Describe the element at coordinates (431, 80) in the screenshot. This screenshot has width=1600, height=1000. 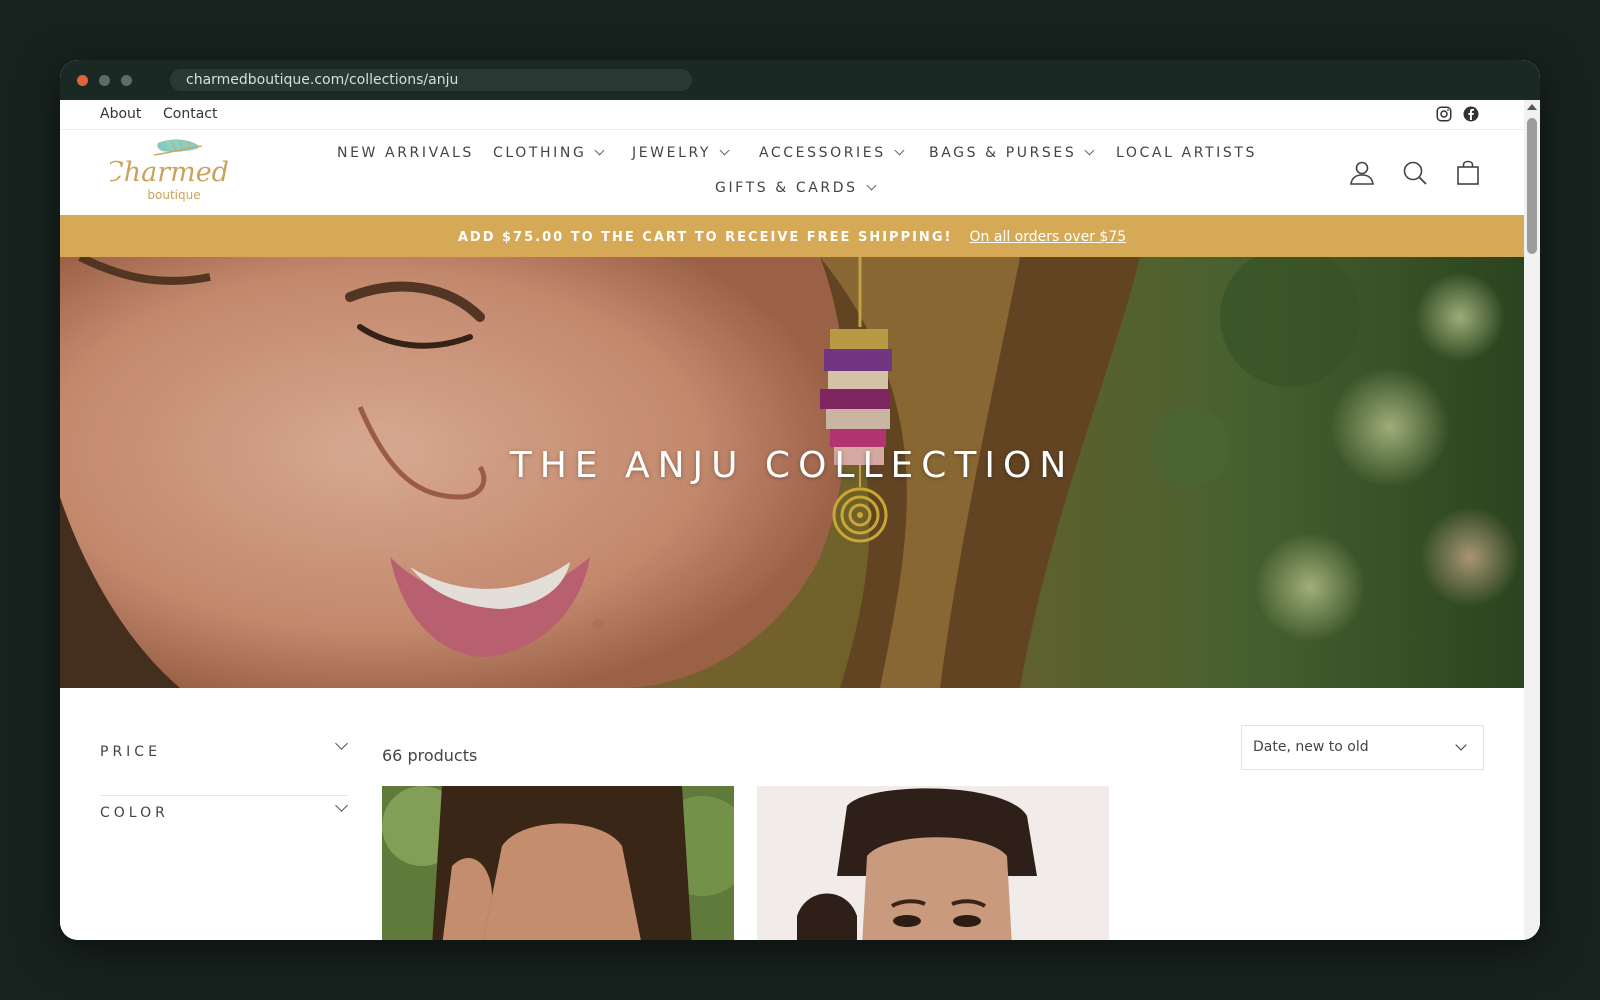
I see `address-bar: charmedboutique.com/collections/anju` at that location.